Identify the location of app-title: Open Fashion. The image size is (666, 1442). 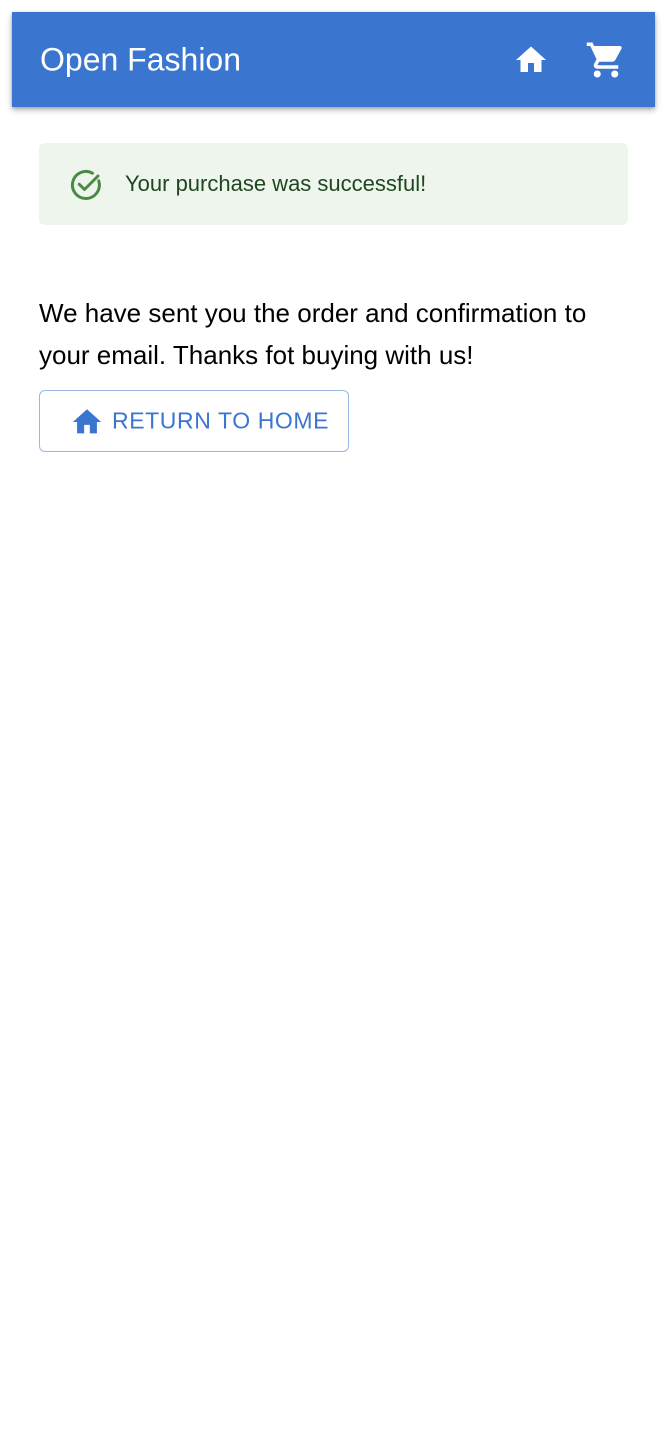
(140, 59).